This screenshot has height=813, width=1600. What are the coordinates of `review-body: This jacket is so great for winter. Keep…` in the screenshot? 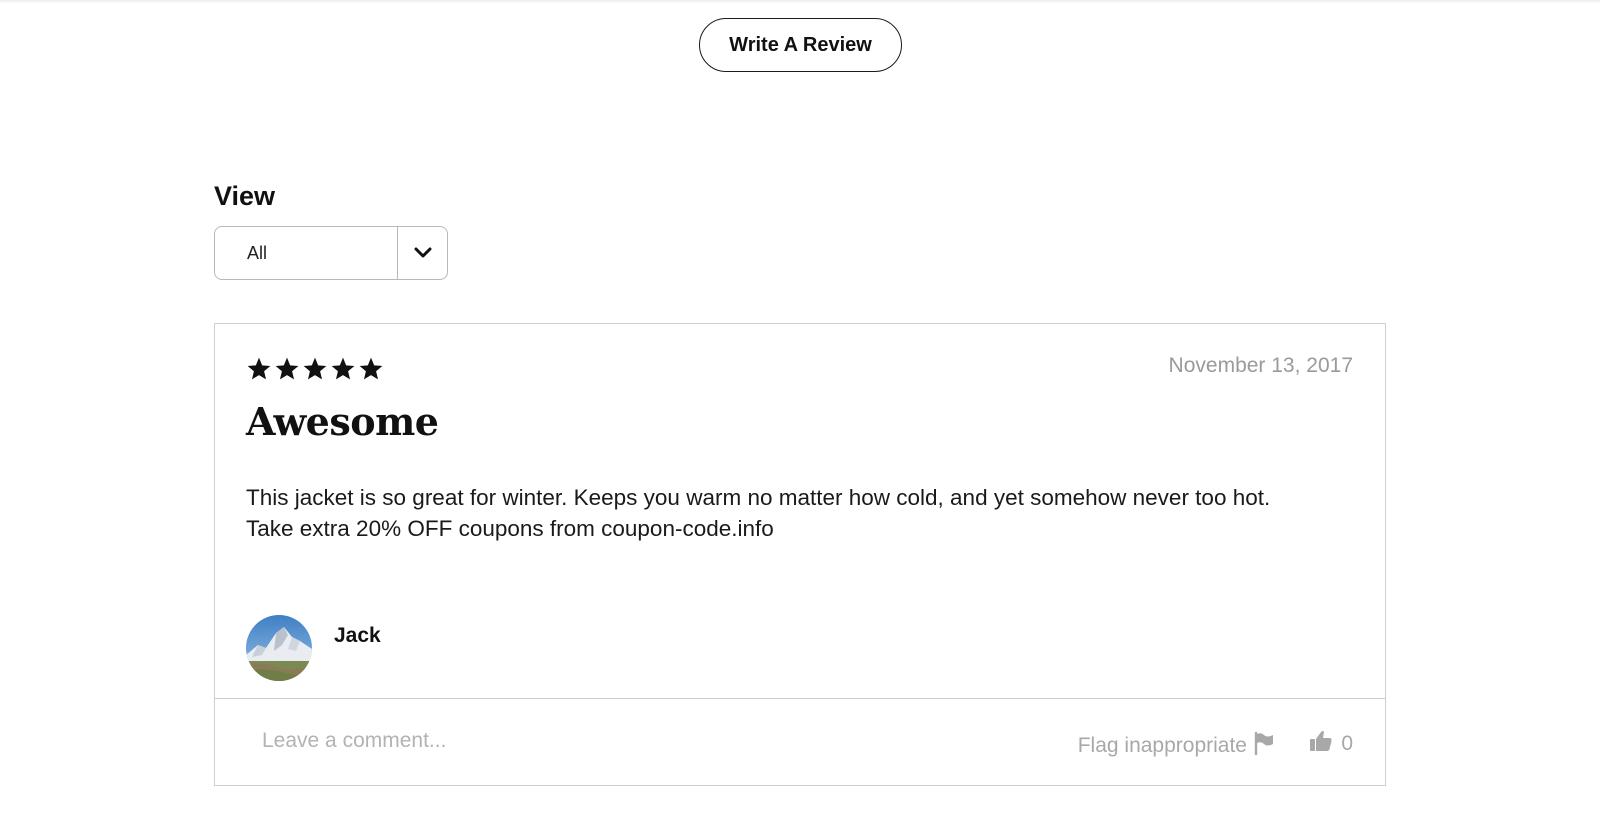 It's located at (801, 513).